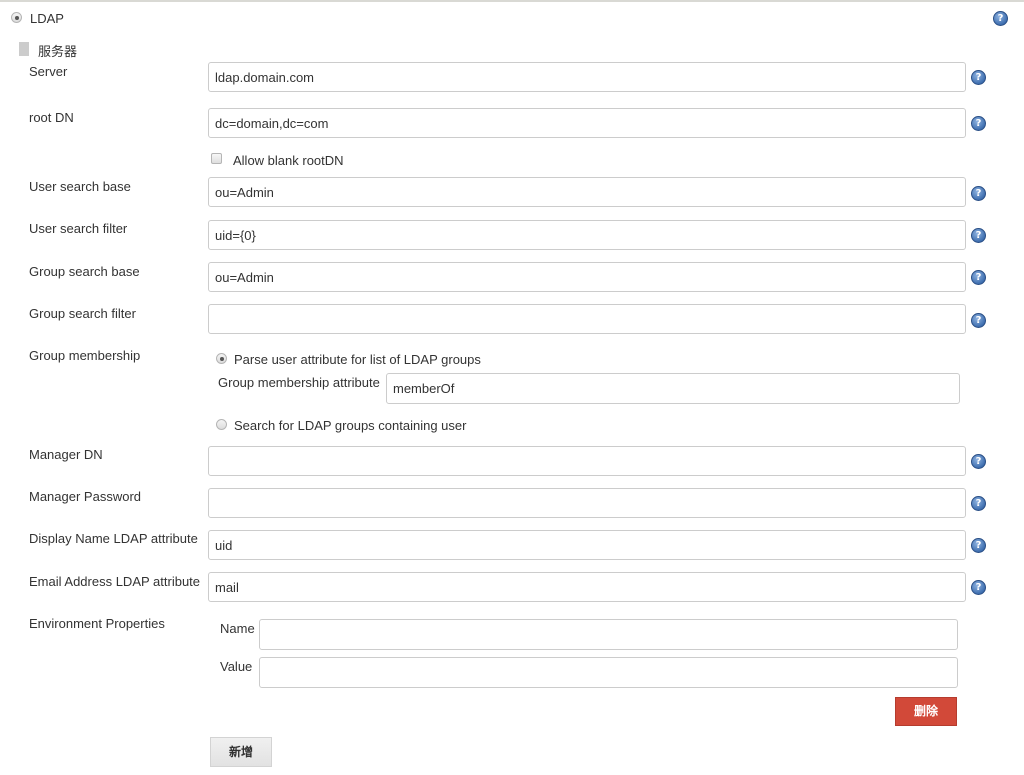 The image size is (1024, 775). What do you see at coordinates (608, 634) in the screenshot?
I see `env-name-input` at bounding box center [608, 634].